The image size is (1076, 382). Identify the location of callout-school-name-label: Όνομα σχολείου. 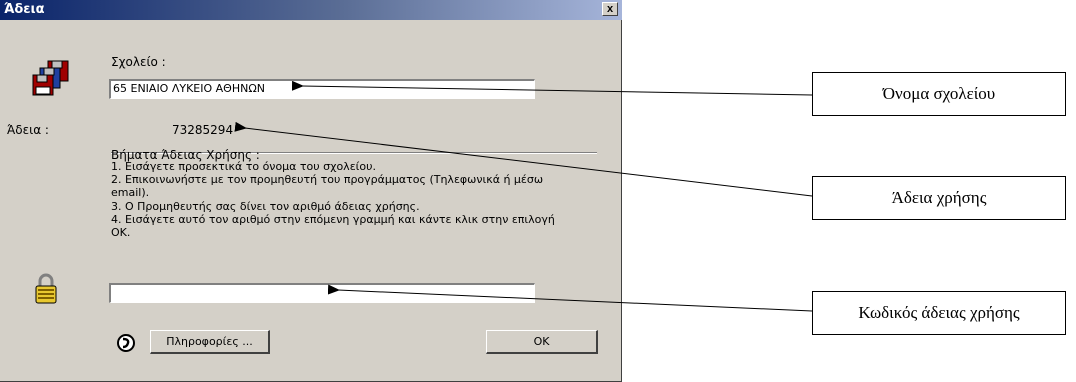
(939, 93).